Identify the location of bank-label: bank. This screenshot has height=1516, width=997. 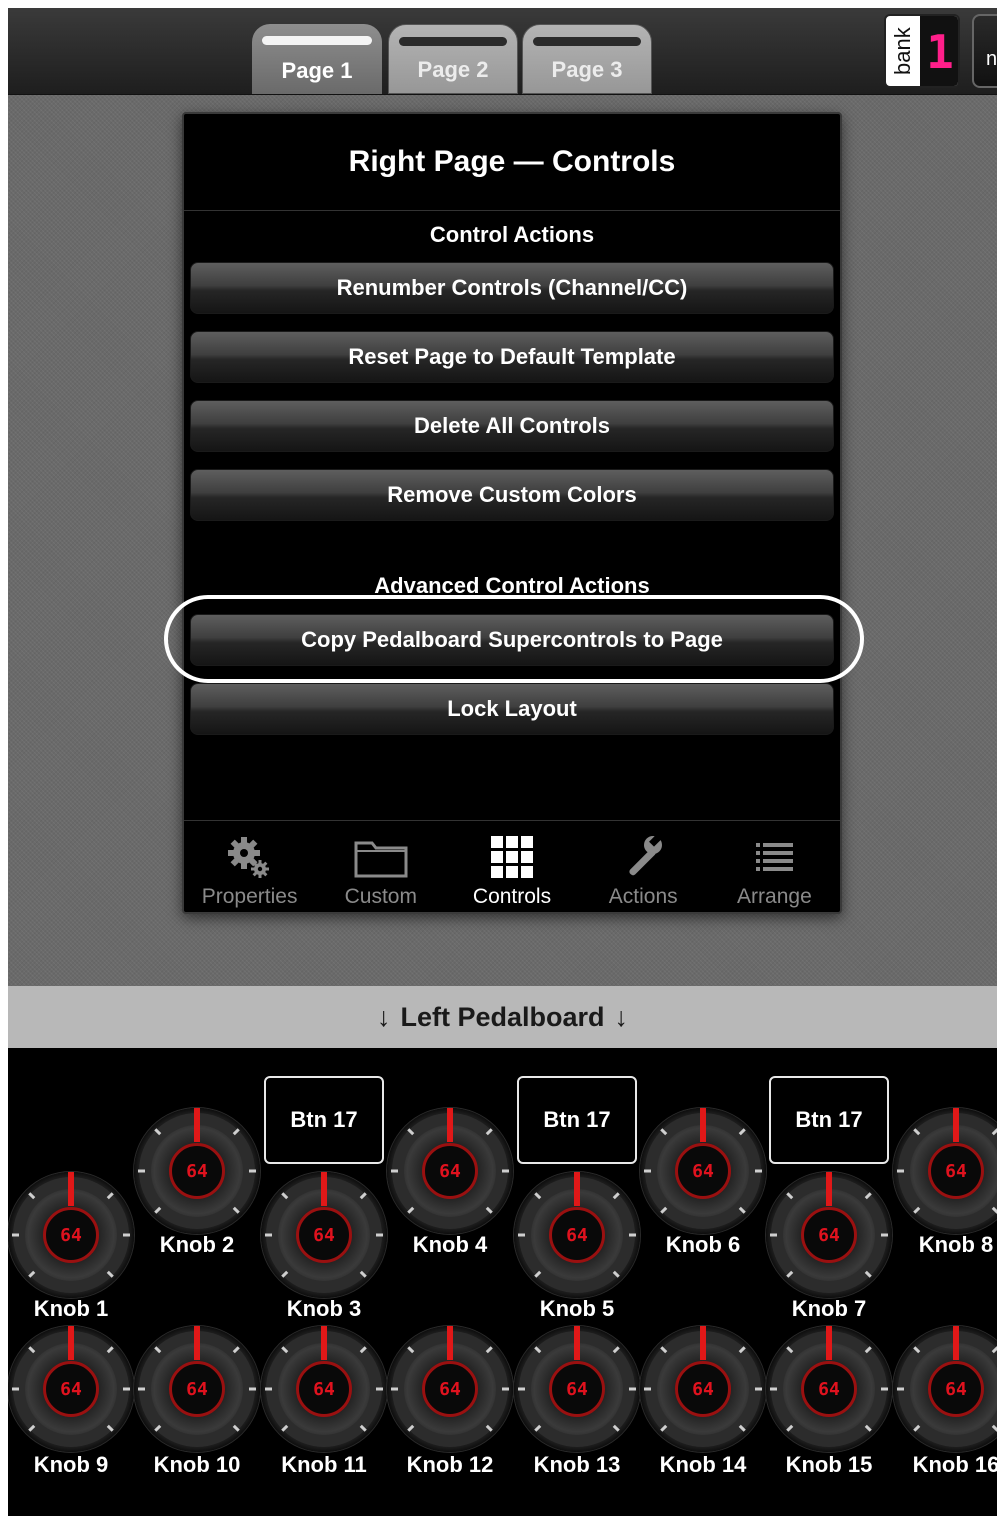
(902, 51).